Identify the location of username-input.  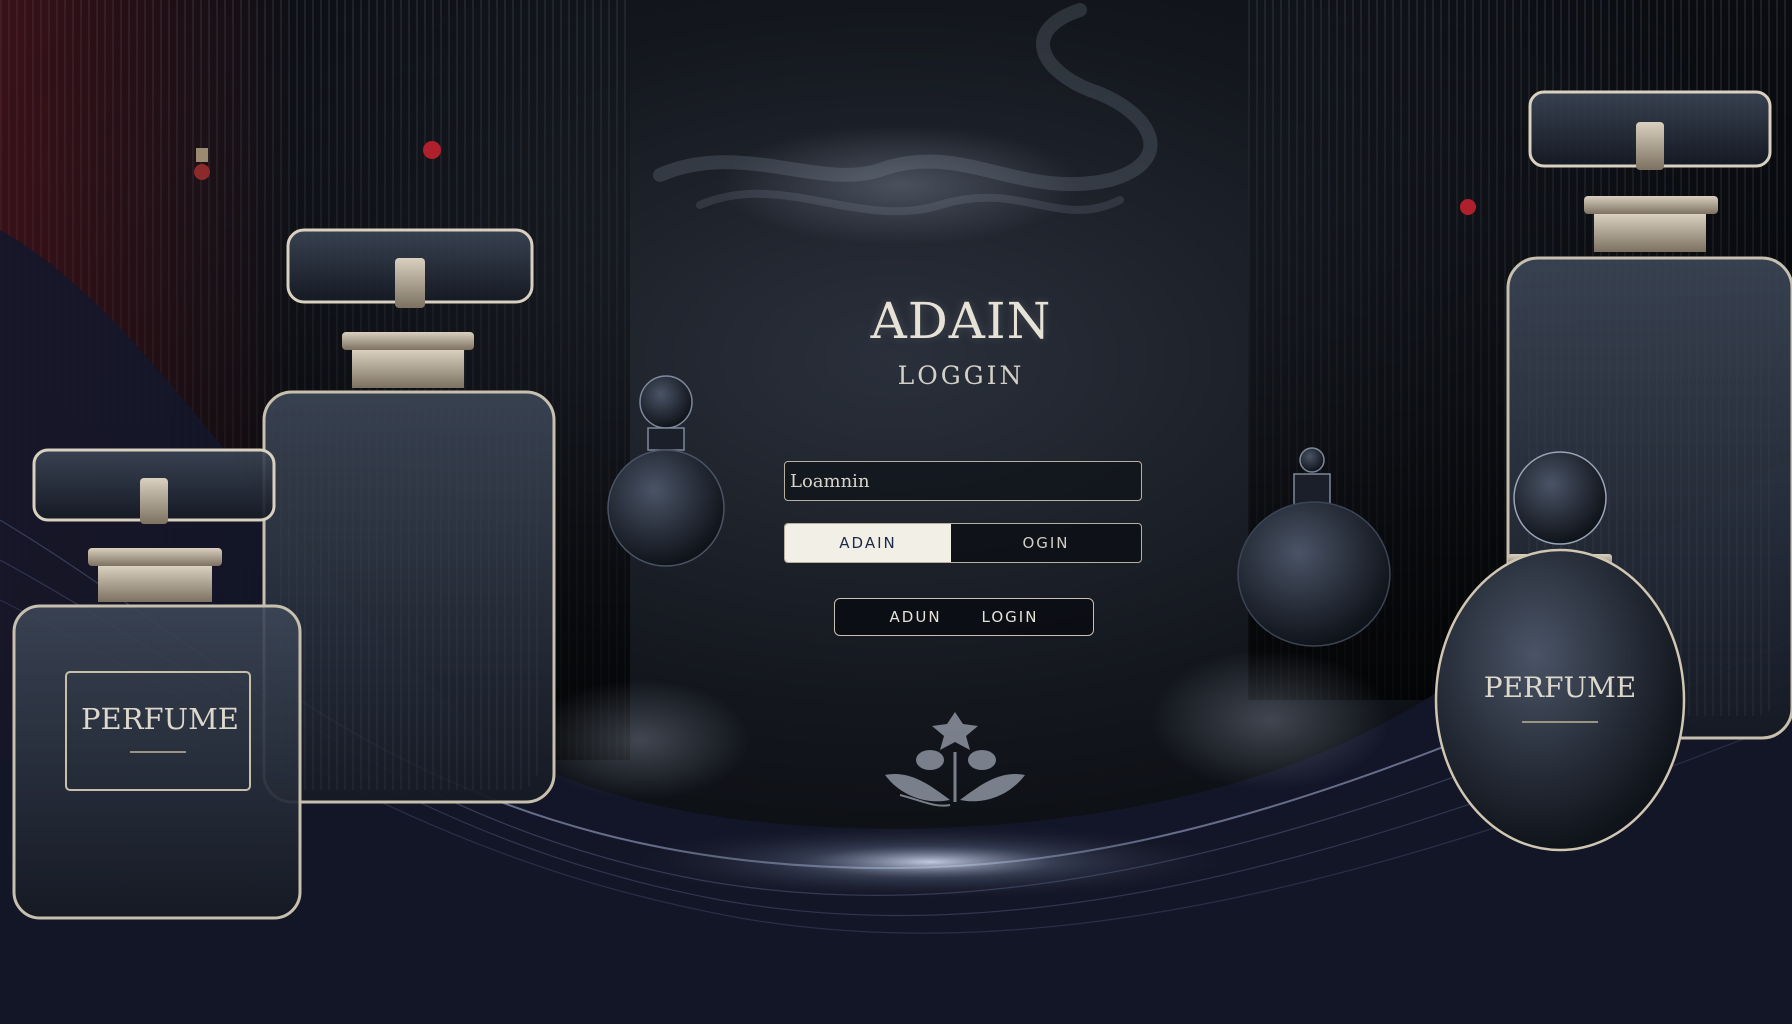
(964, 481).